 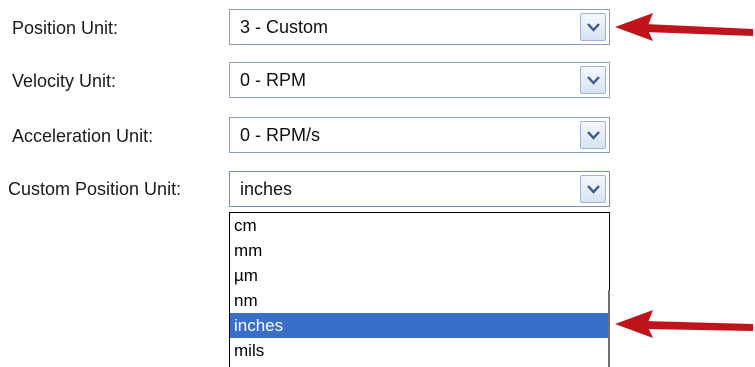 What do you see at coordinates (419, 135) in the screenshot?
I see `acceleration-unit-select: 0 - RPM/s` at bounding box center [419, 135].